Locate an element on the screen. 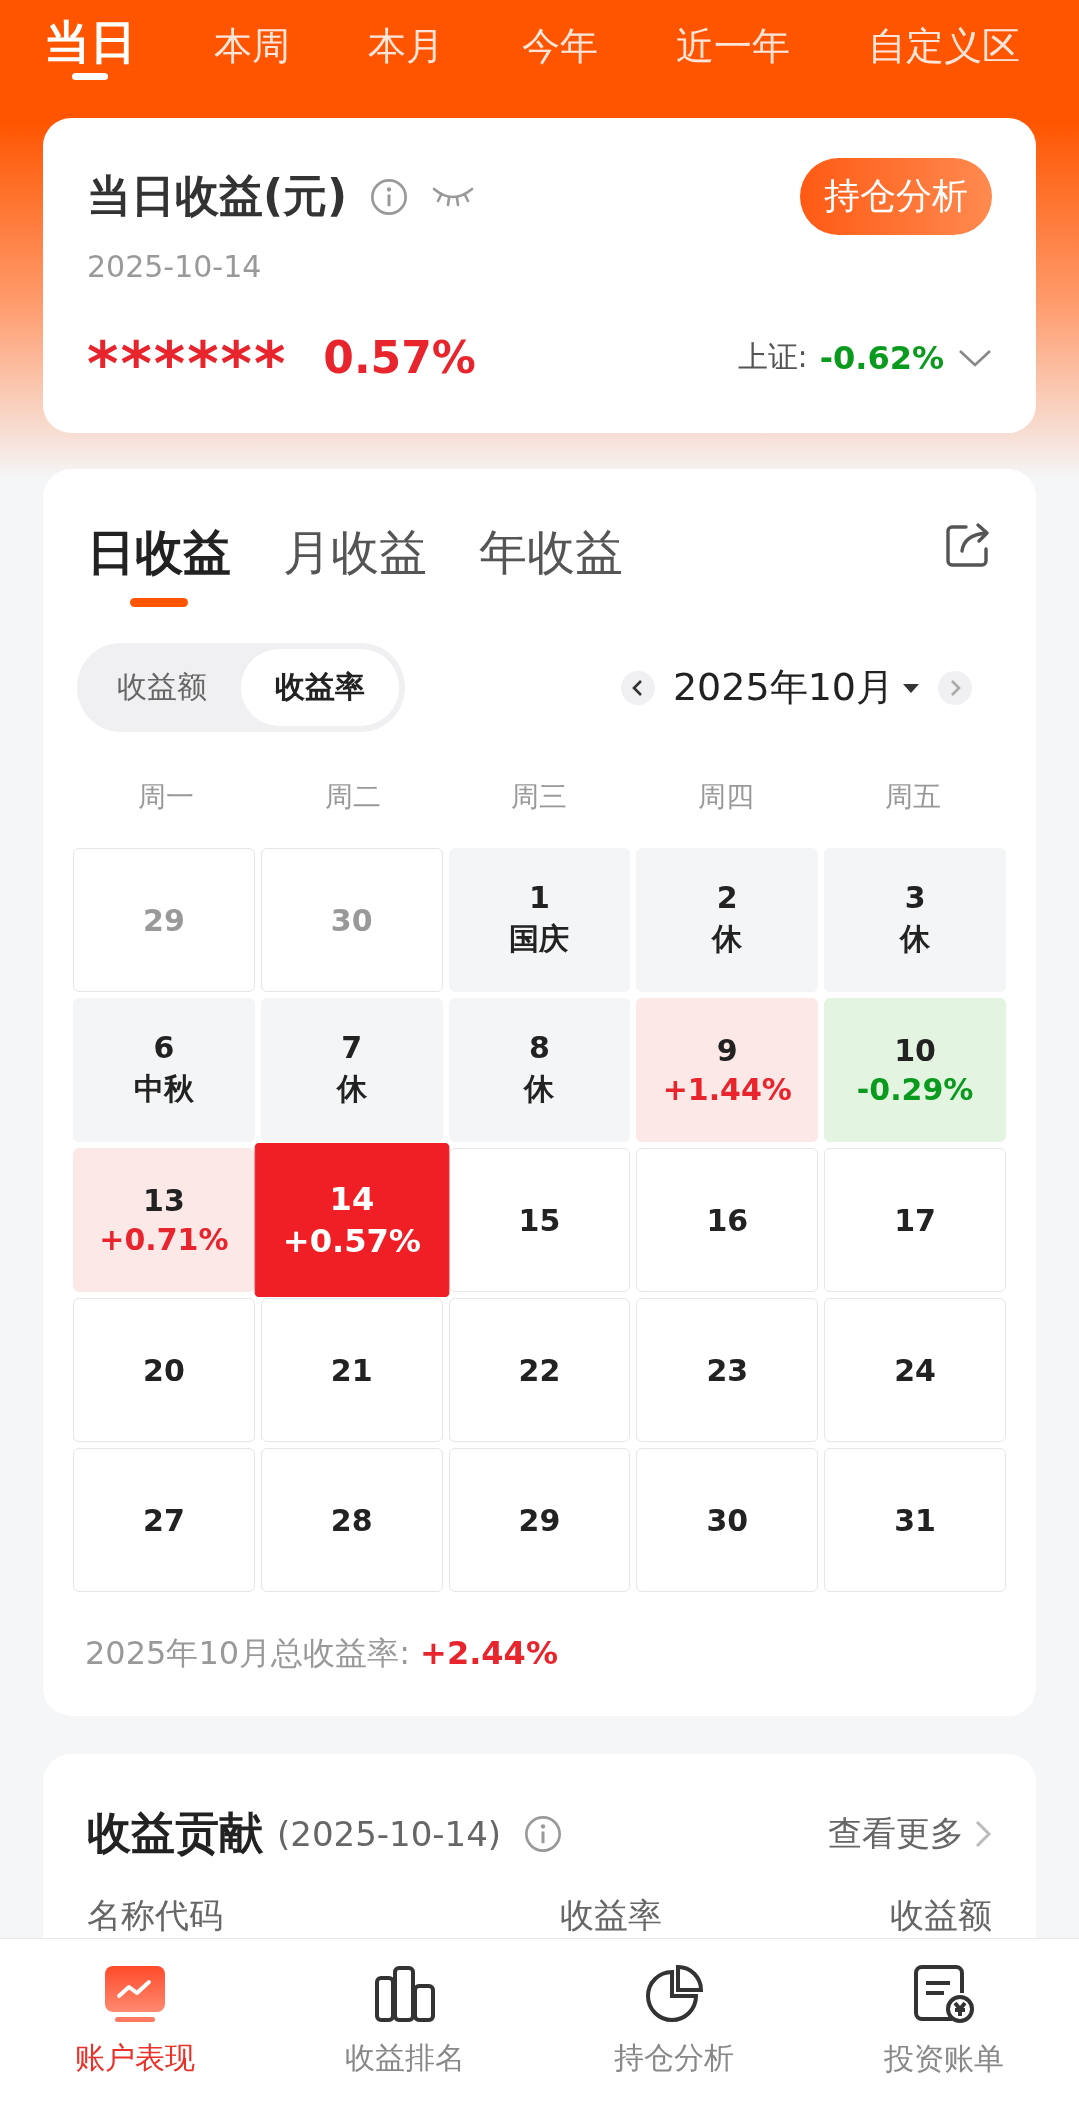 The height and width of the screenshot is (2103, 1079). toggle-option: 收益率 is located at coordinates (320, 687).